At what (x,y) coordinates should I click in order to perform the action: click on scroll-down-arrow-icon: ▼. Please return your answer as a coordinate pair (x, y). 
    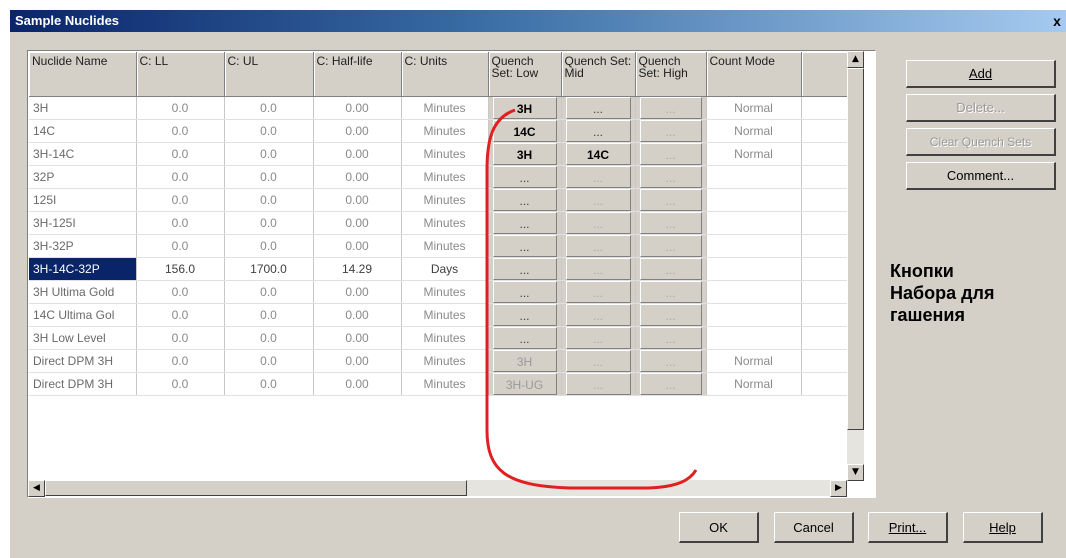
    Looking at the image, I should click on (855, 472).